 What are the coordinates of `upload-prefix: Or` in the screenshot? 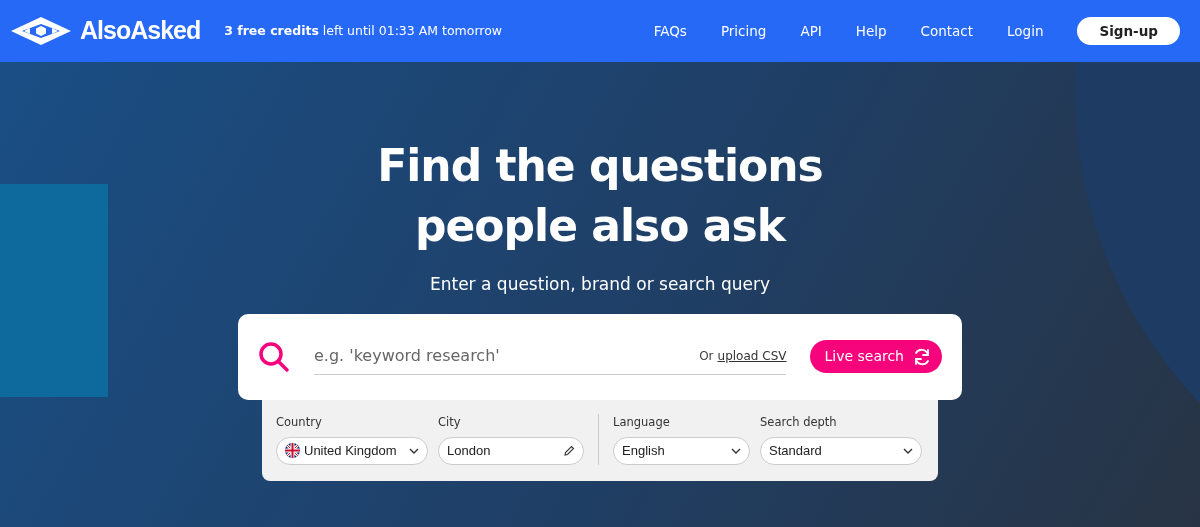 It's located at (706, 356).